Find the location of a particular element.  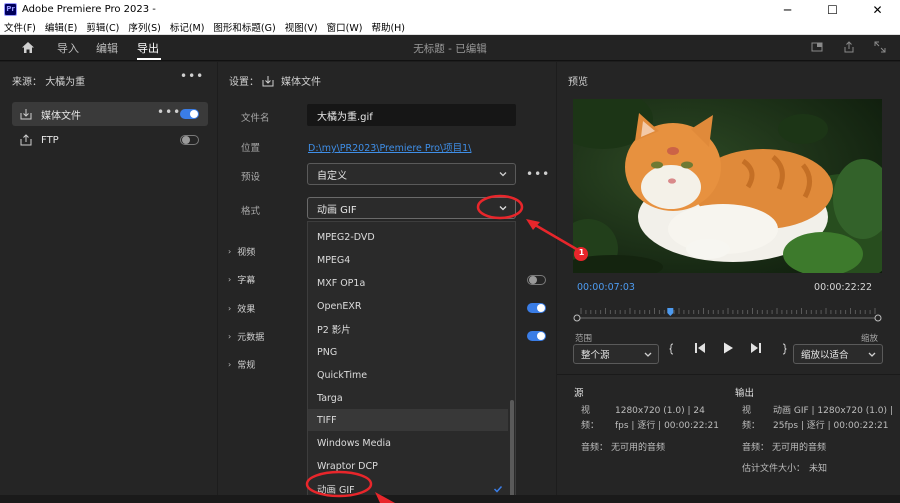

format-option: MPEG2-DVD is located at coordinates (408, 237).